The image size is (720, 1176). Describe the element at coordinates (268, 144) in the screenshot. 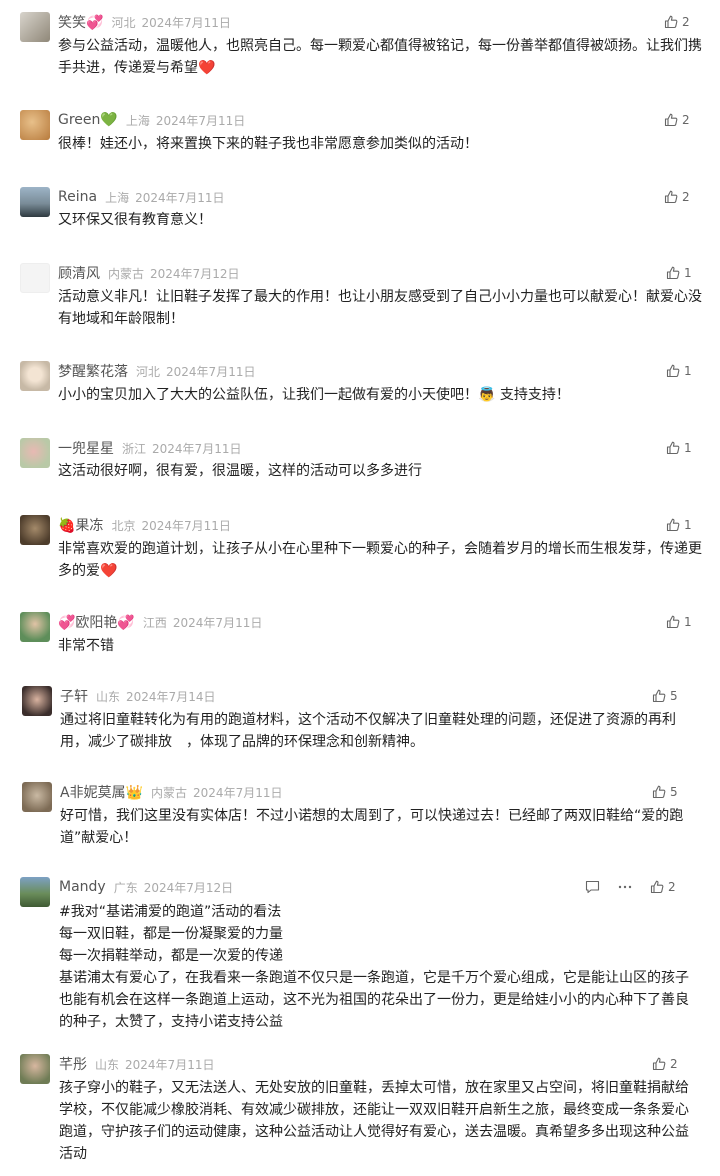

I see `comment-text: 很棒！娃还小，将来置换下来的鞋子我也非常愿意参加类似的活动！` at that location.